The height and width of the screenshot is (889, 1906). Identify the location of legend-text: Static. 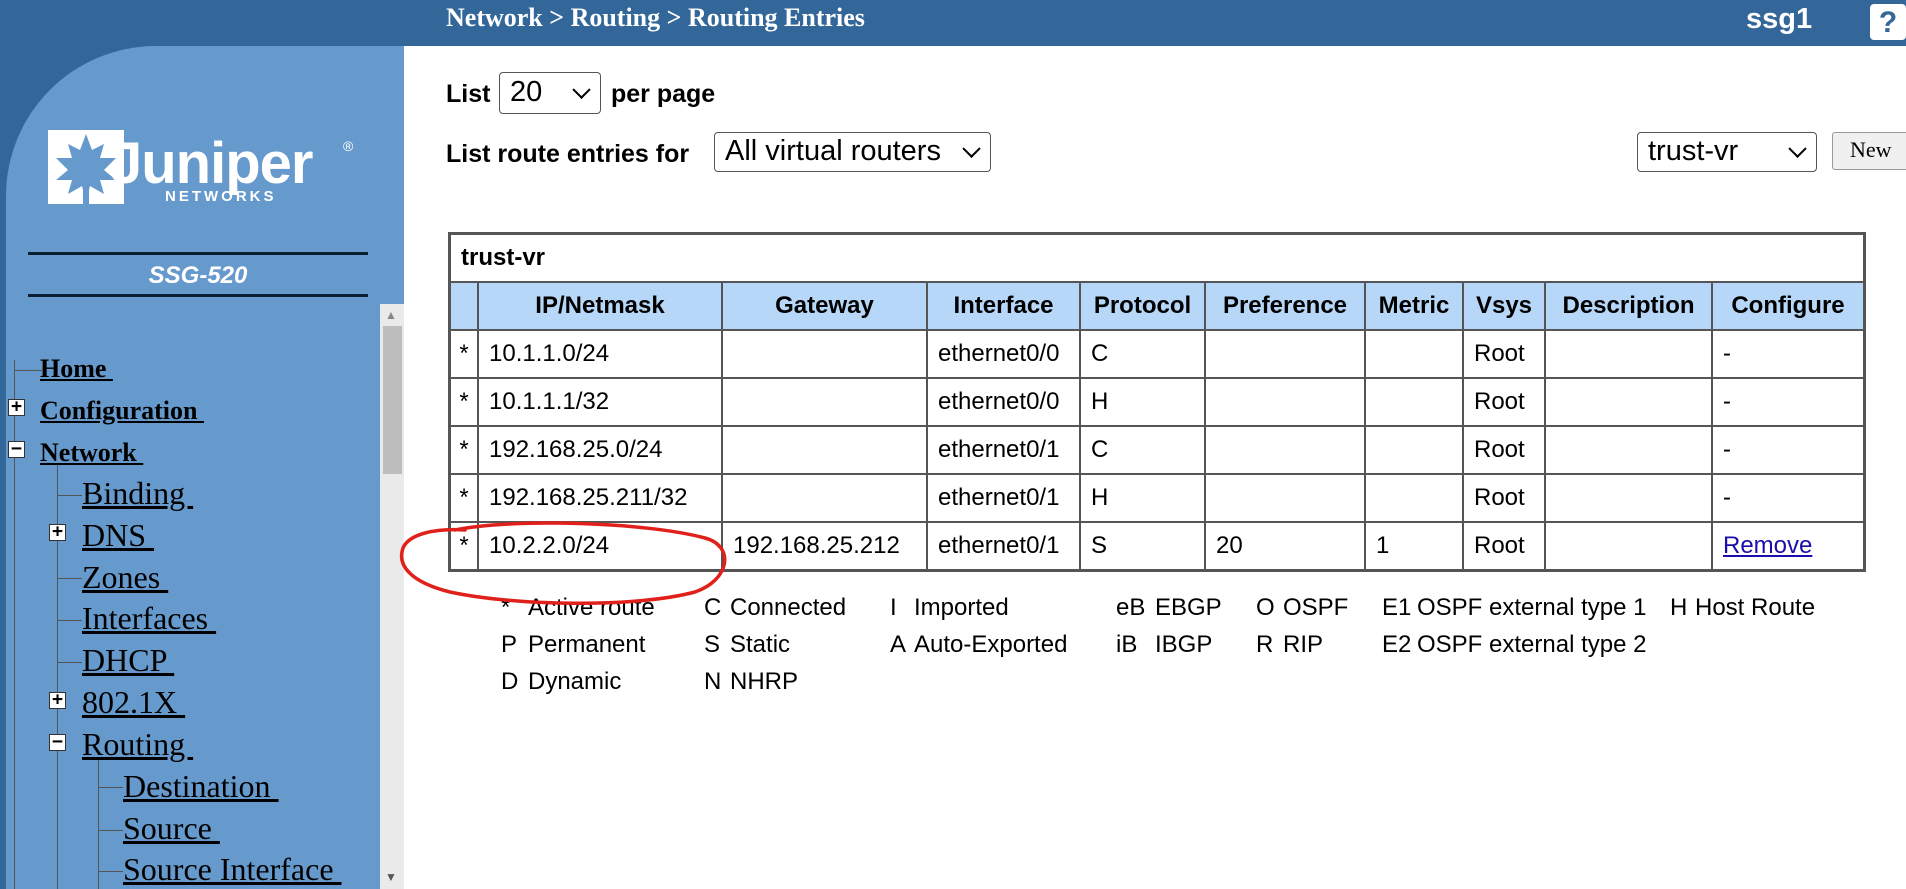
(760, 644).